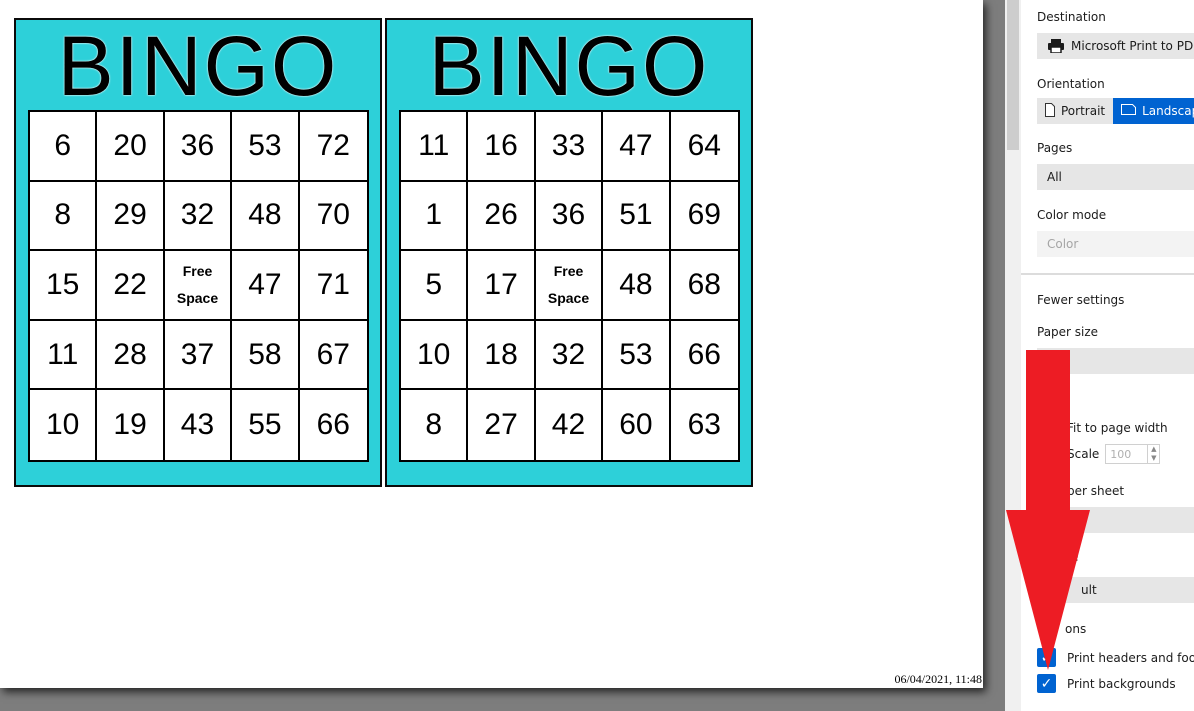 The width and height of the screenshot is (1194, 711). Describe the element at coordinates (266, 425) in the screenshot. I see `bingo-number-cell: 55` at that location.